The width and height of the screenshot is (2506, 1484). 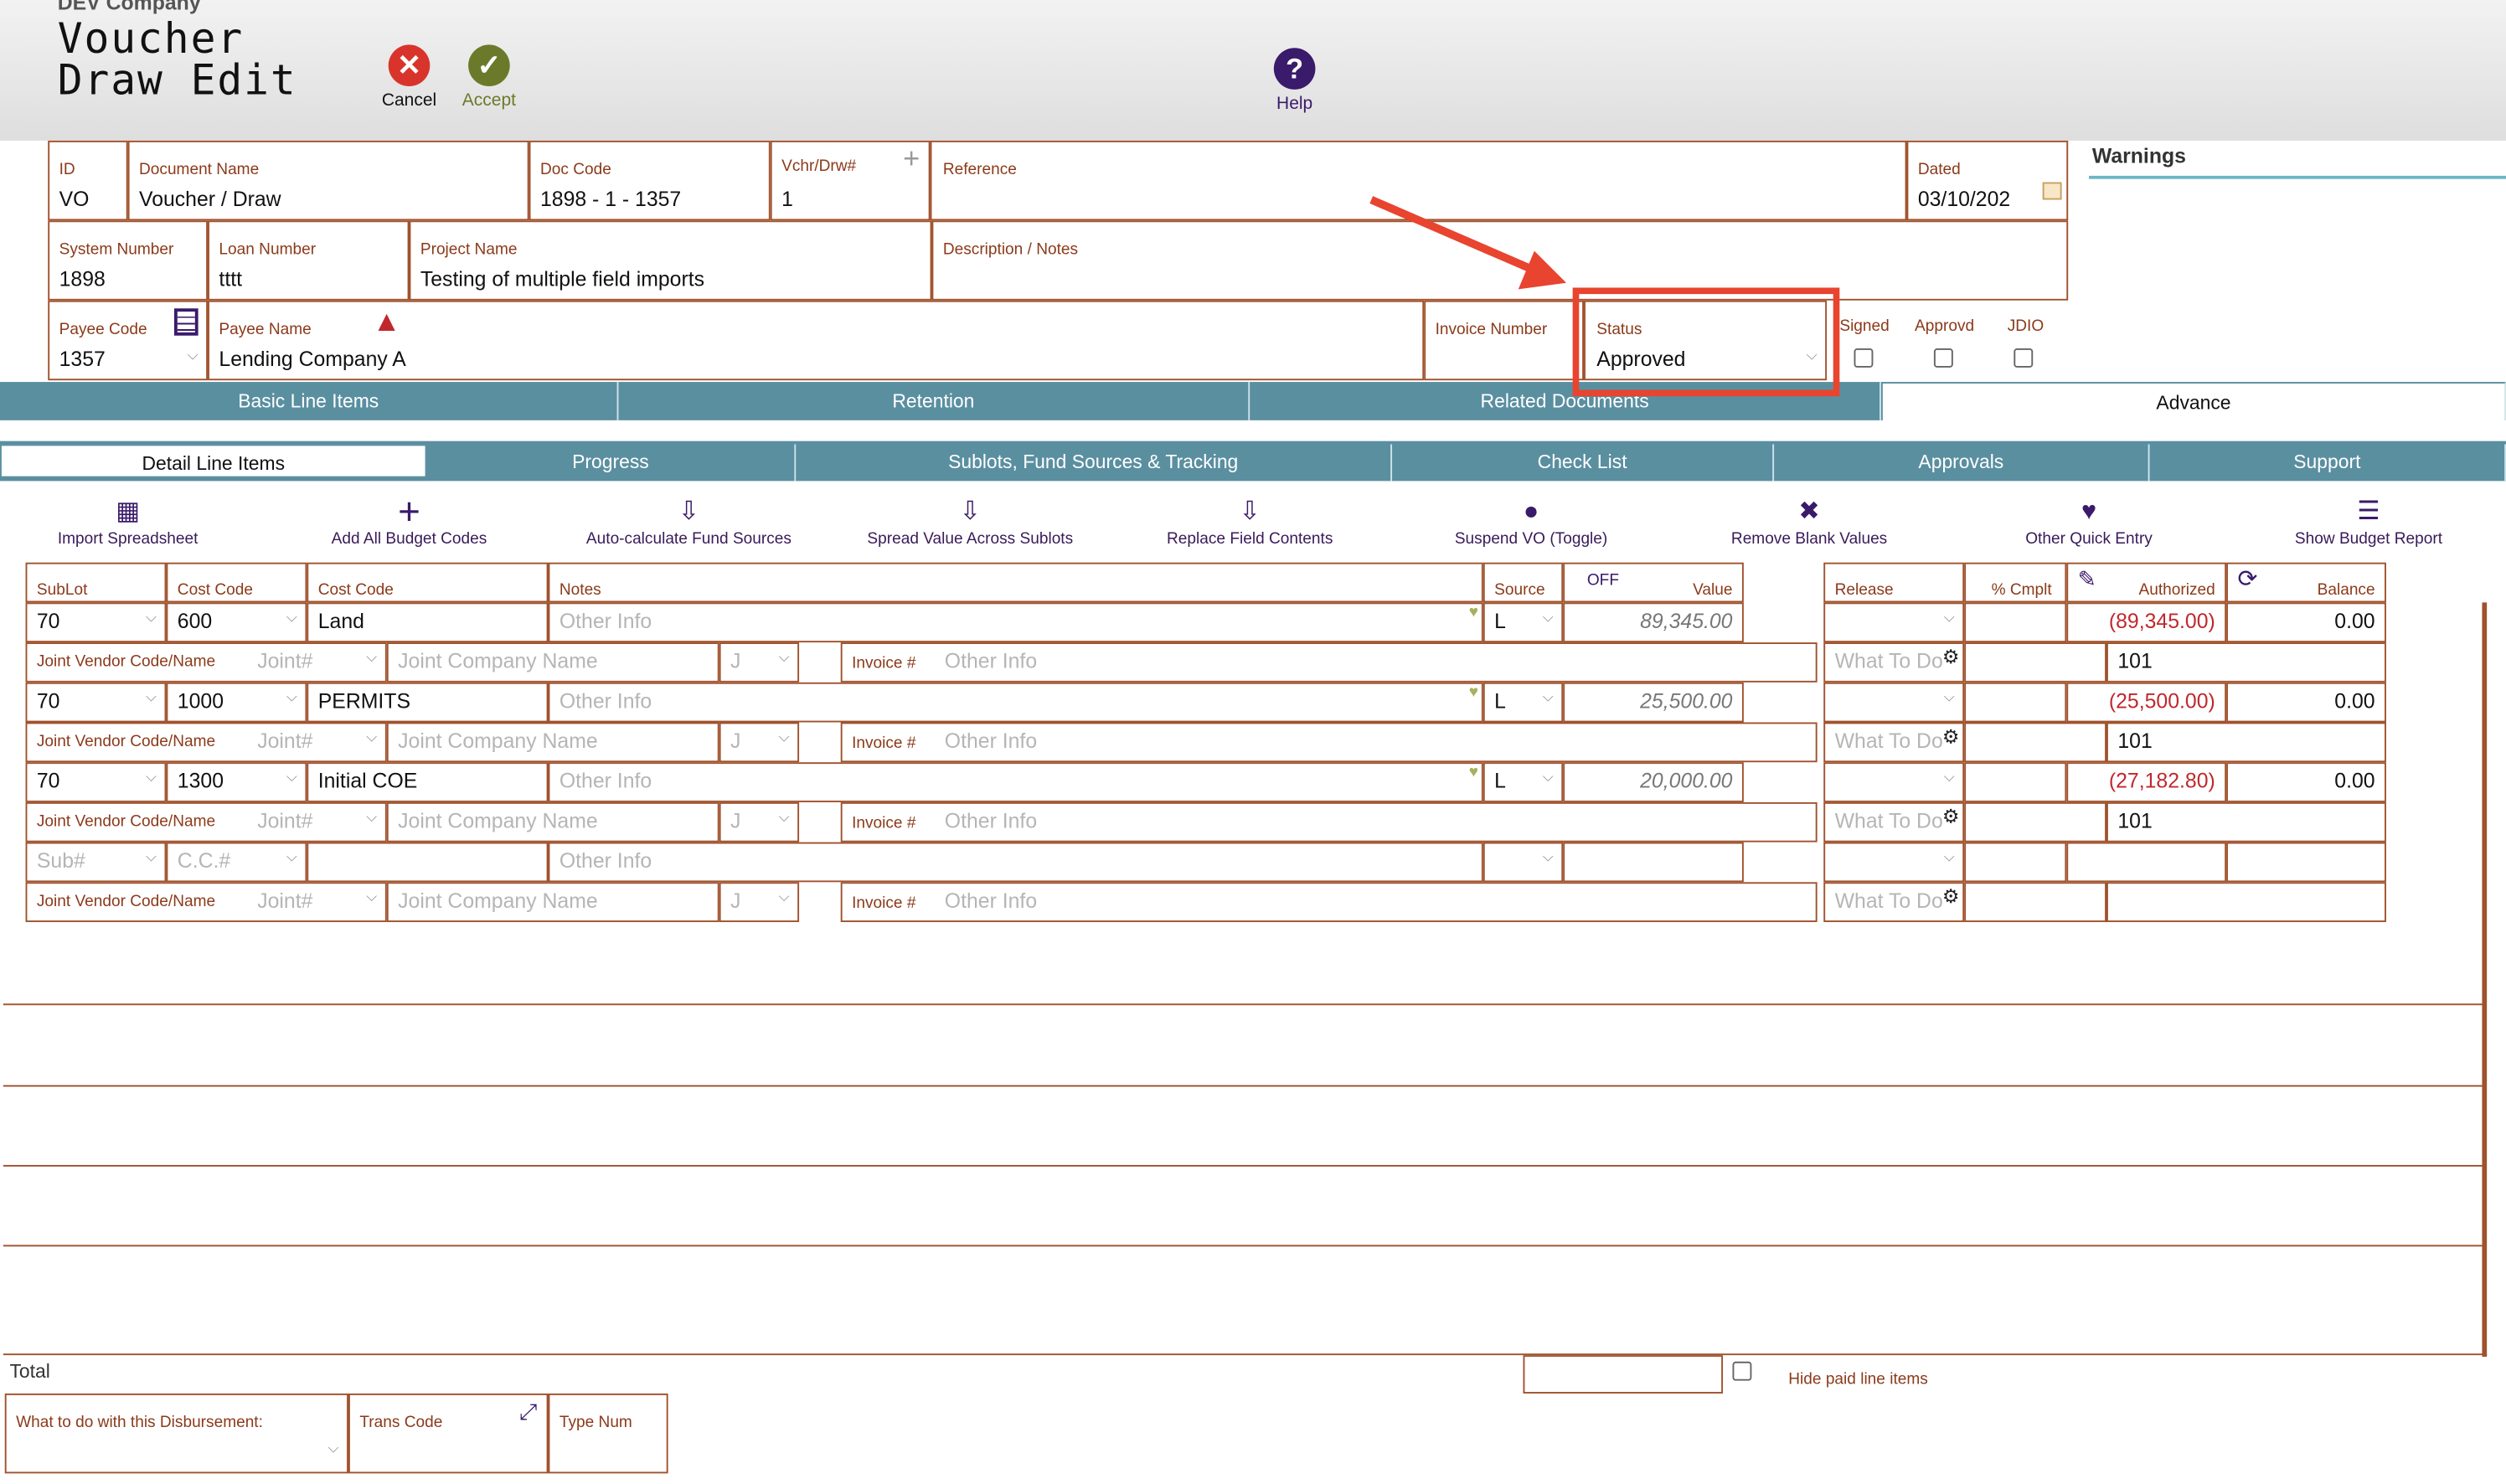 I want to click on calendar-icon, so click(x=2052, y=191).